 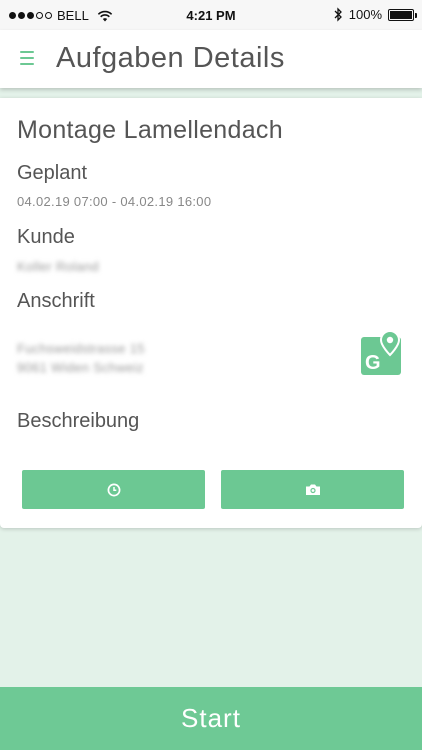 I want to click on description-label: Beschreibung, so click(x=78, y=421).